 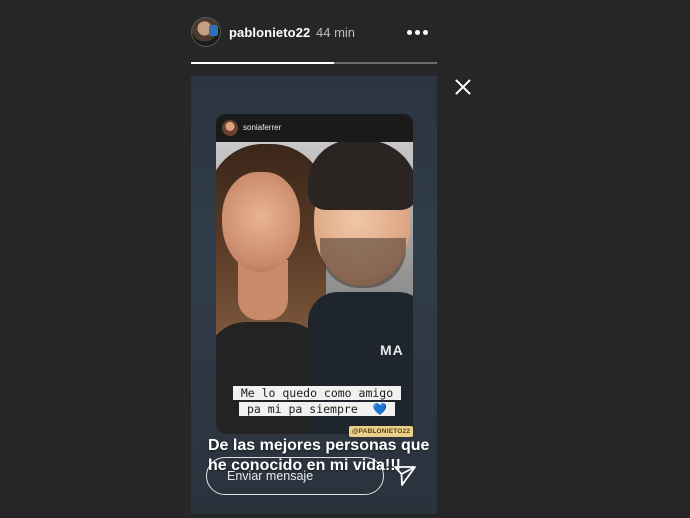 I want to click on reply-placeholder: Enviar mensaje, so click(x=270, y=476).